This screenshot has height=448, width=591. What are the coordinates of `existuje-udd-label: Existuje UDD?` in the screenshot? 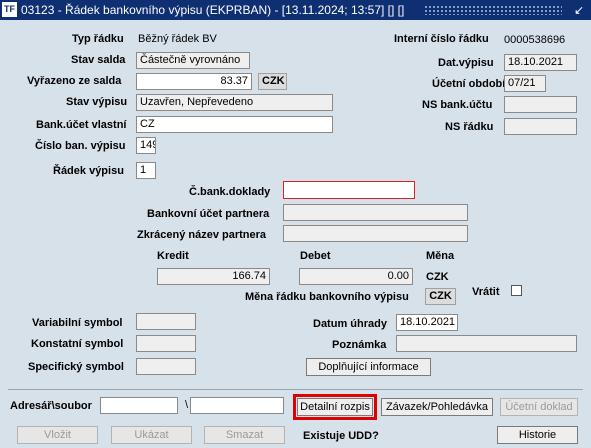 It's located at (341, 436).